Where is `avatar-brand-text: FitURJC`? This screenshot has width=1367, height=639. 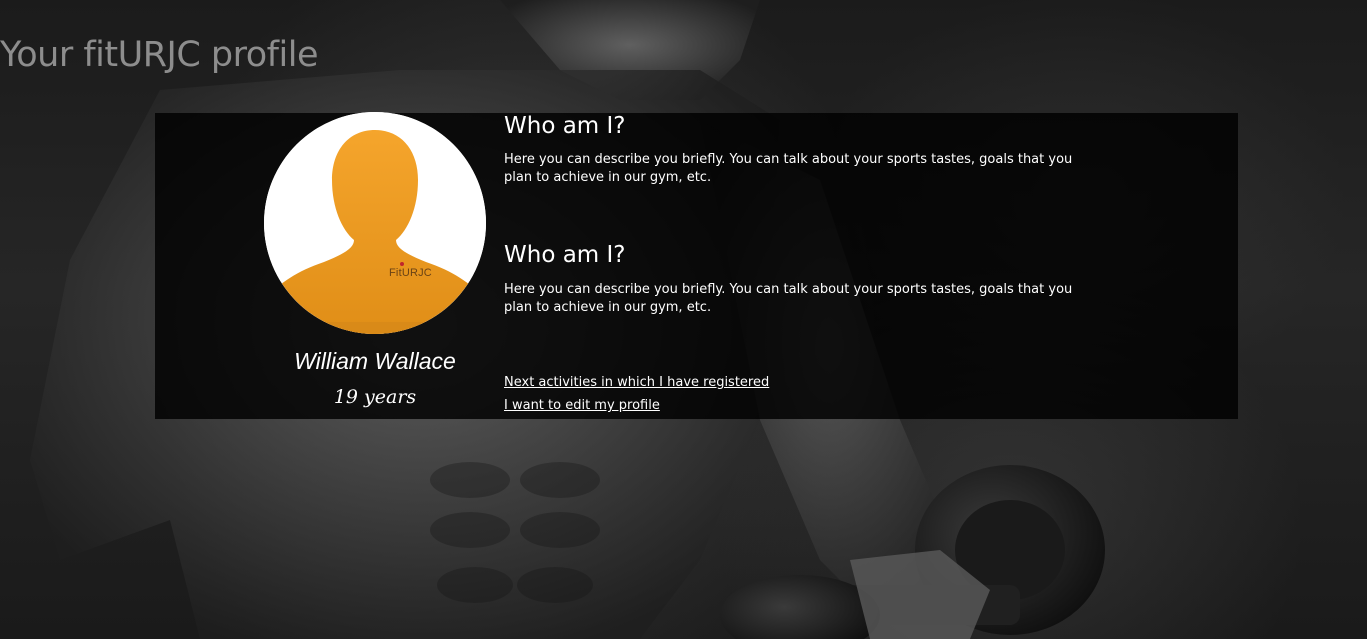
avatar-brand-text: FitURJC is located at coordinates (410, 273).